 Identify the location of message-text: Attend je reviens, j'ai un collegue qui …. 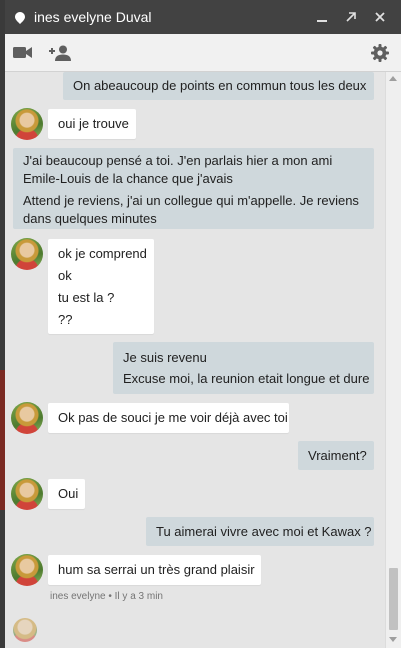
(191, 200).